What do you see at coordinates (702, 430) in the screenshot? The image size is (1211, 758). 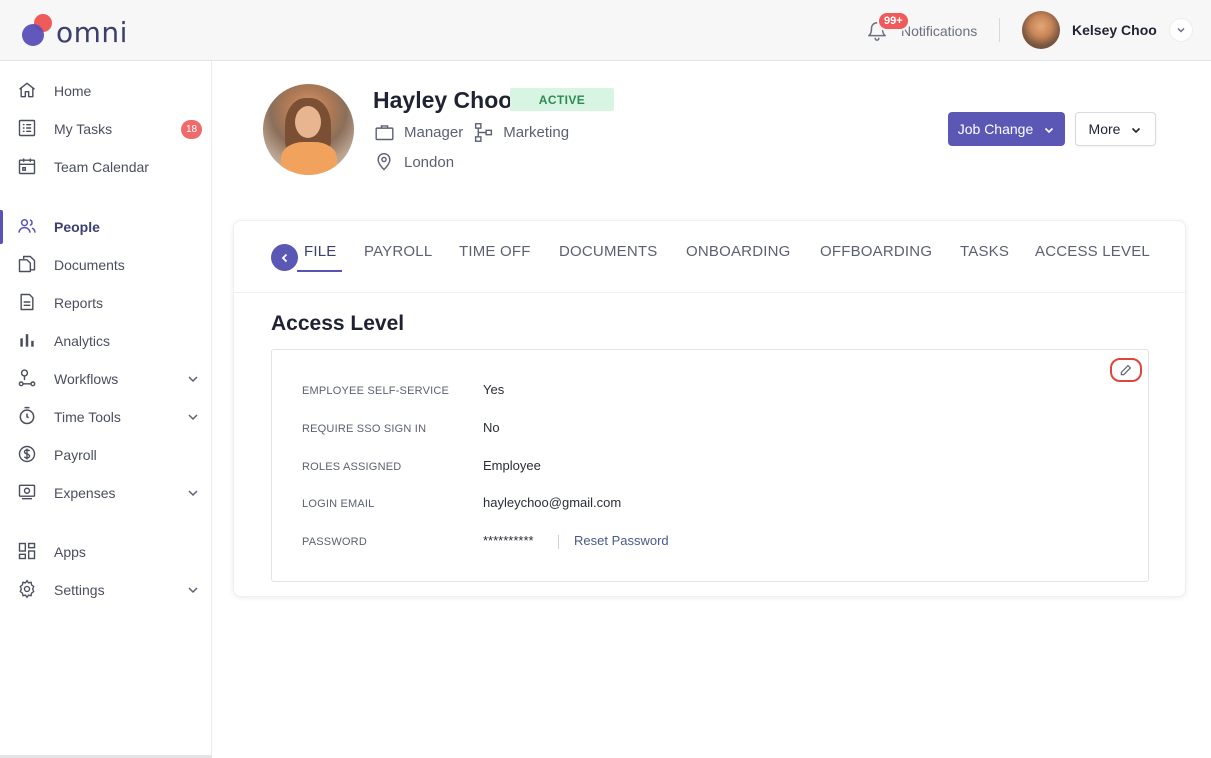 I see `field-row-require-sso: REQUIRE SSO SIGN IN No` at bounding box center [702, 430].